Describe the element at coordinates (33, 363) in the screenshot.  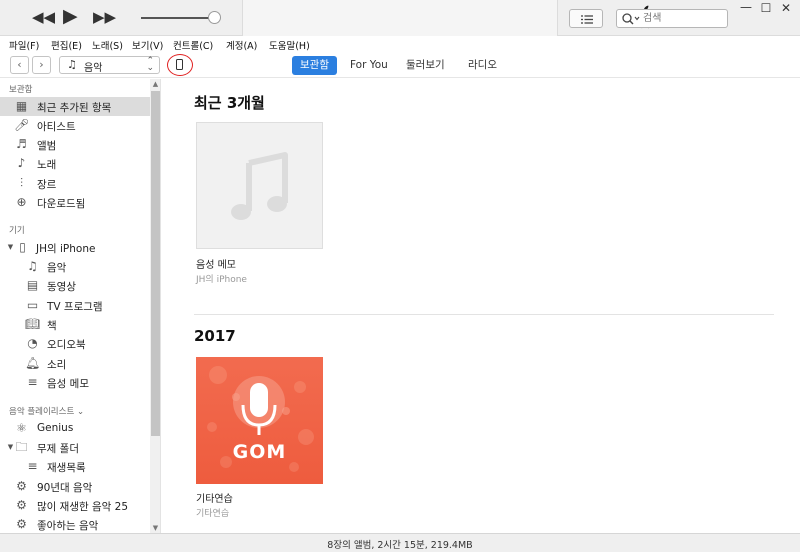
I see `bell-icon: 🔔︎` at that location.